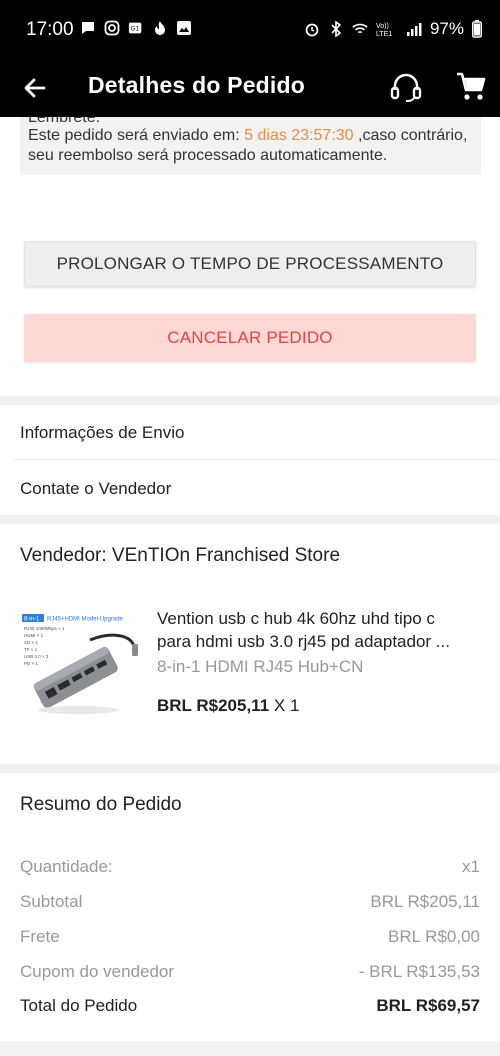 The image size is (500, 1056). I want to click on thumb-spec: TF × 1, so click(31, 649).